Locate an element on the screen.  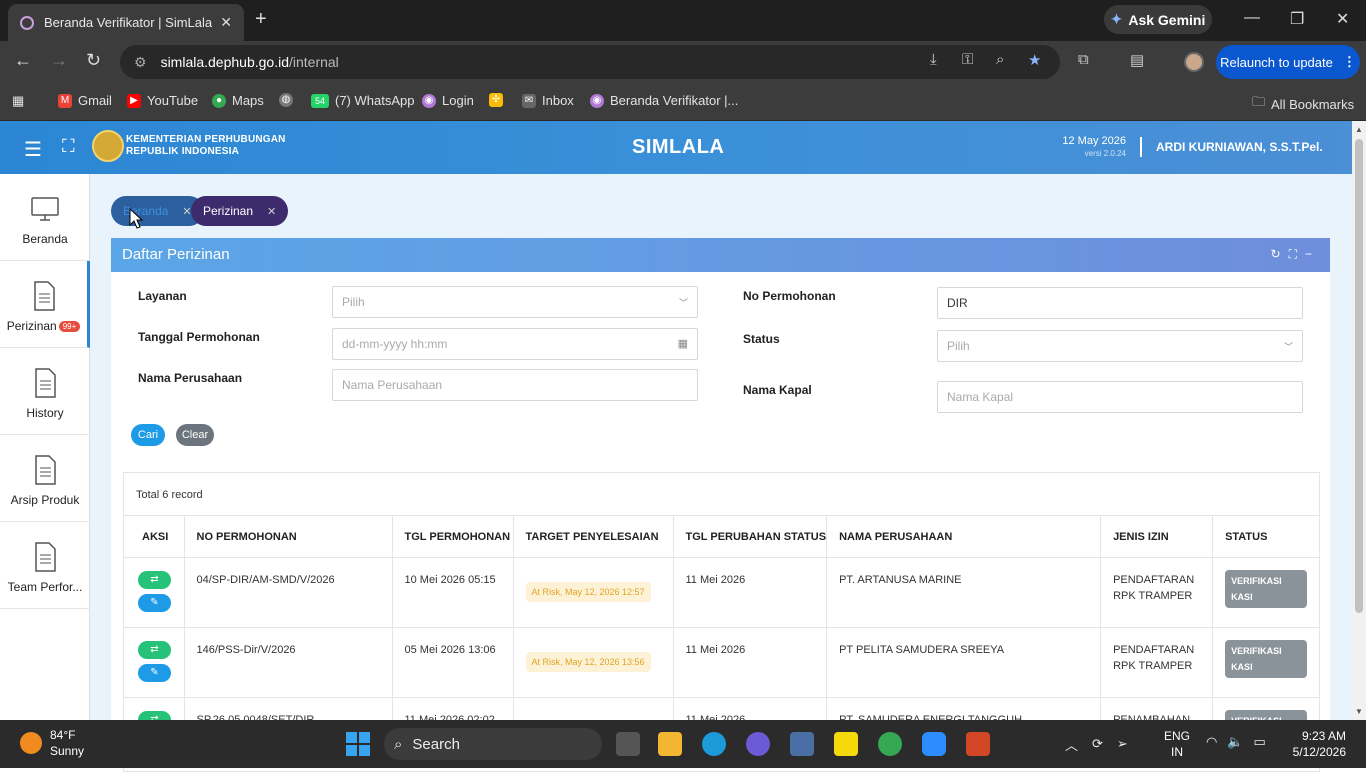
taskbar-search: ⌕ Search is located at coordinates (493, 744).